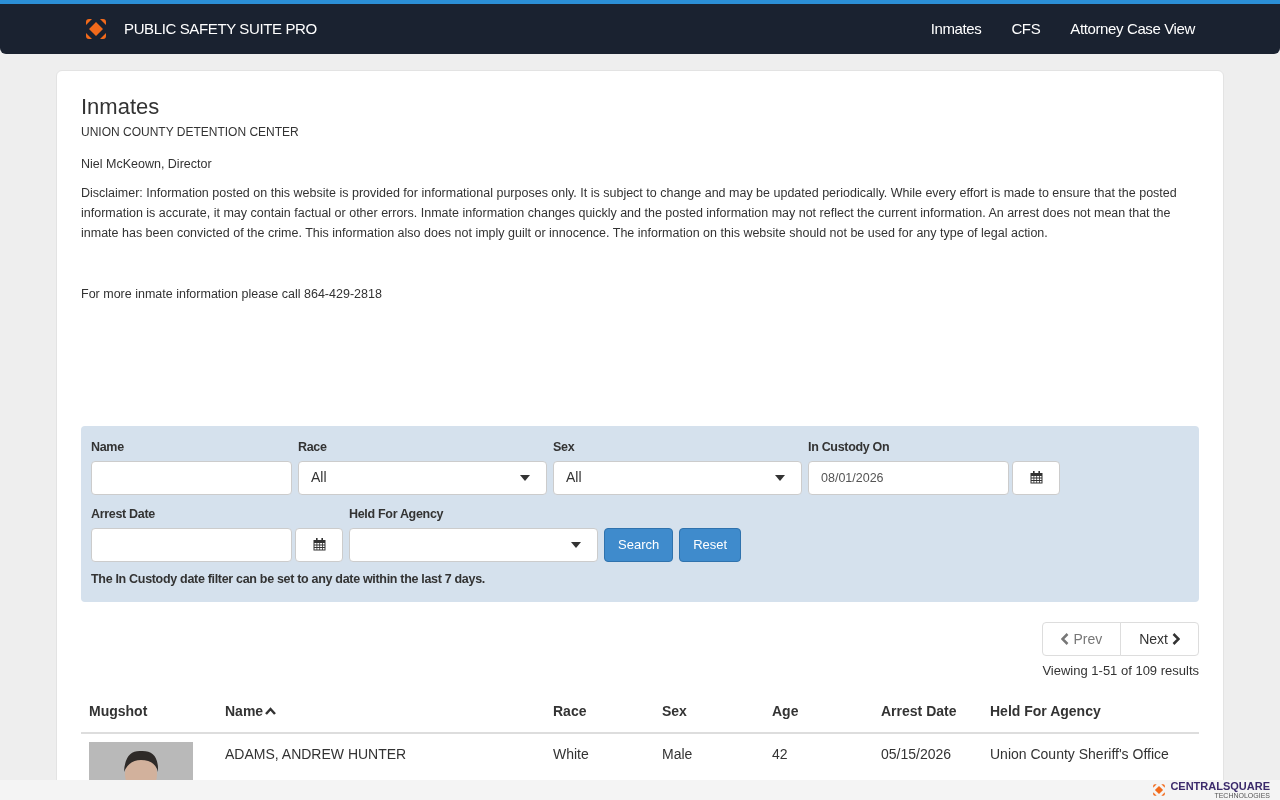 Image resolution: width=1280 pixels, height=800 pixels. What do you see at coordinates (108, 447) in the screenshot?
I see `field-label: Name` at bounding box center [108, 447].